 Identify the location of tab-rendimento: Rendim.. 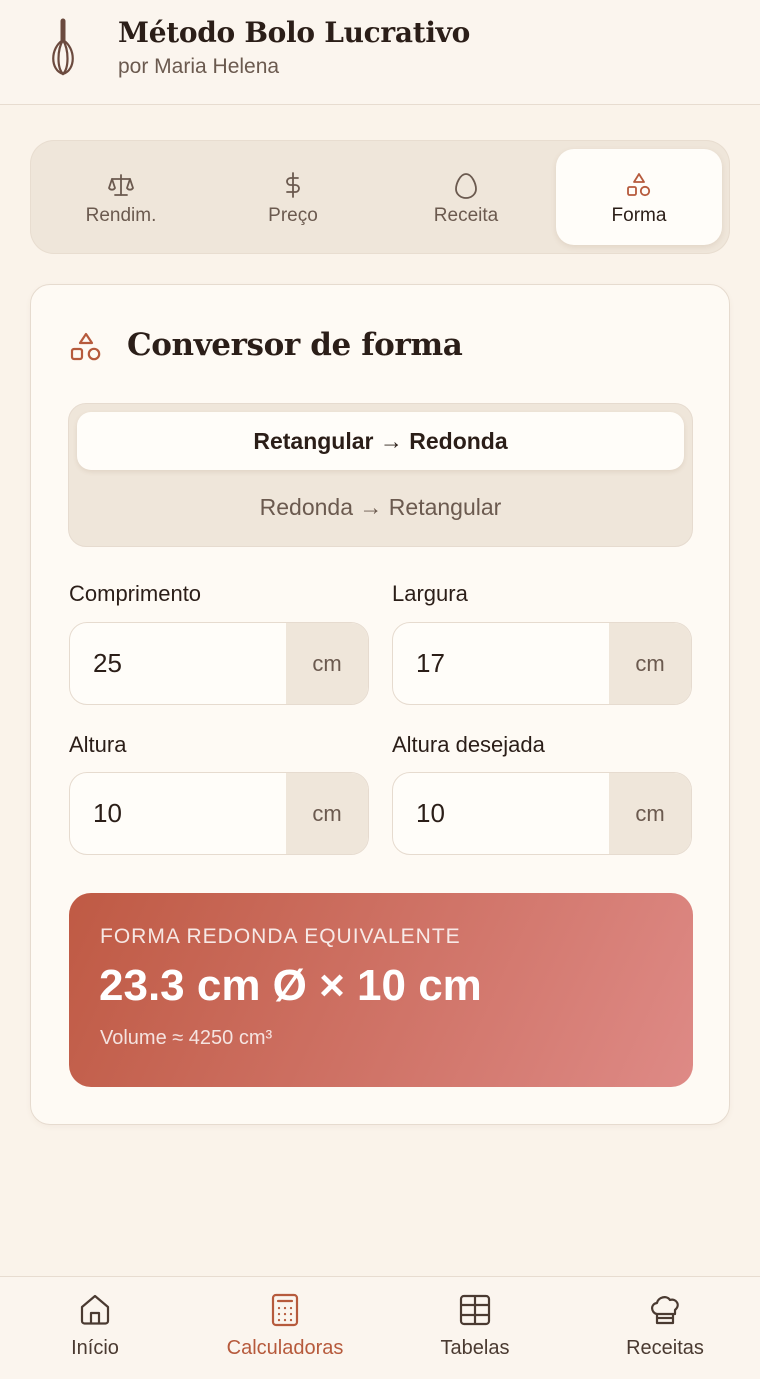
(121, 197).